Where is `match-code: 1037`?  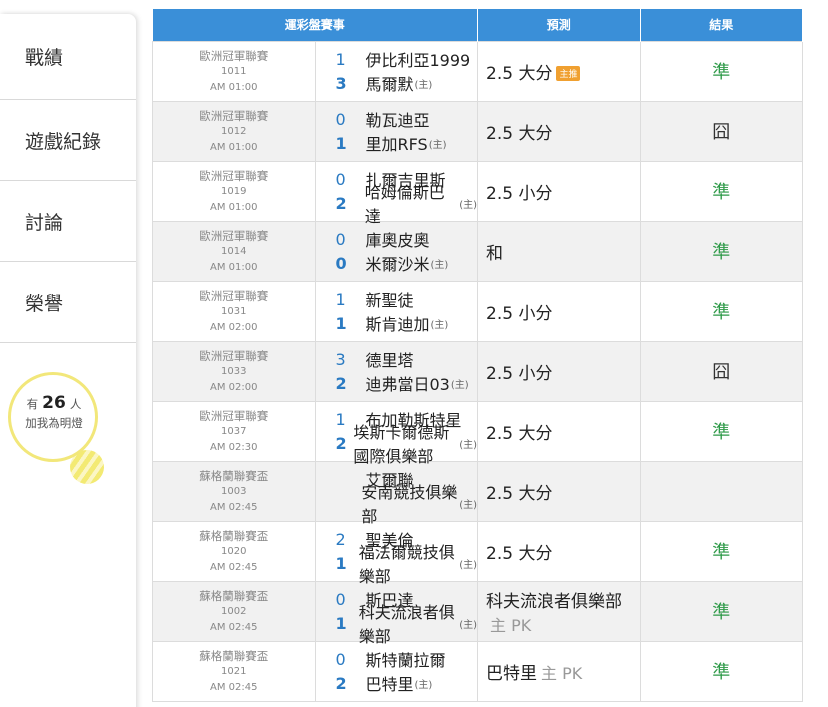 match-code: 1037 is located at coordinates (234, 431).